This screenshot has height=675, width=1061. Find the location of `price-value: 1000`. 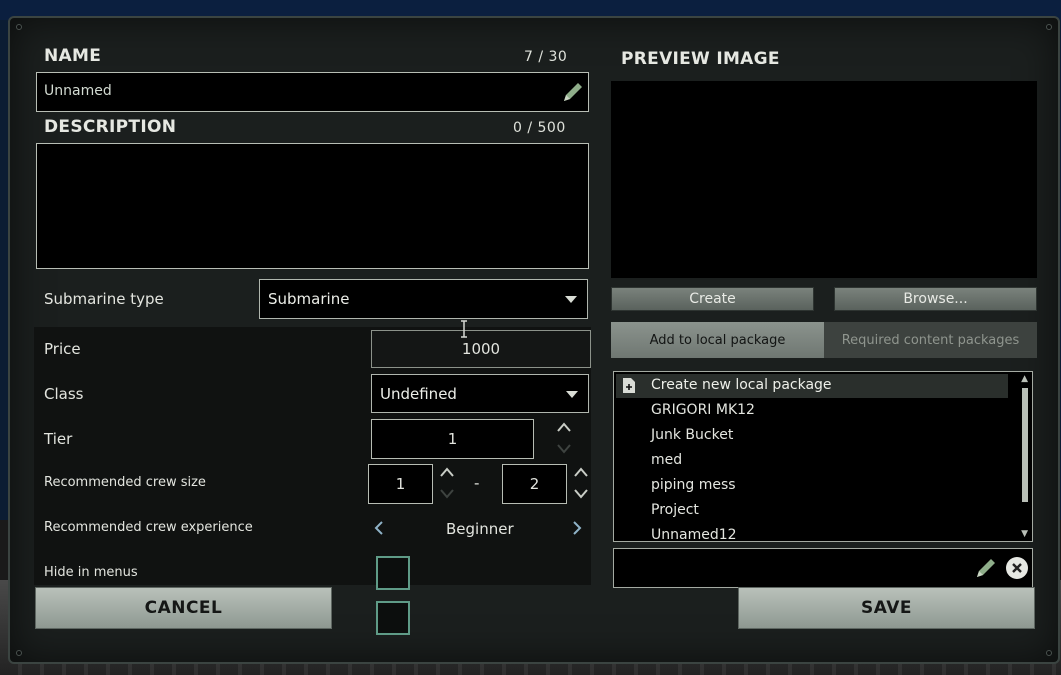

price-value: 1000 is located at coordinates (481, 349).